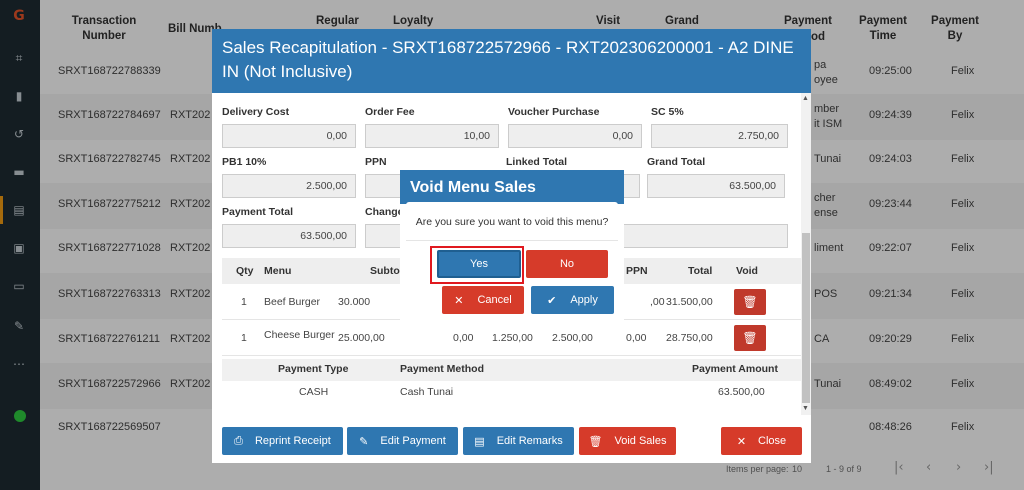 The width and height of the screenshot is (1024, 490). I want to click on sc-field: 2.750,00, so click(719, 136).